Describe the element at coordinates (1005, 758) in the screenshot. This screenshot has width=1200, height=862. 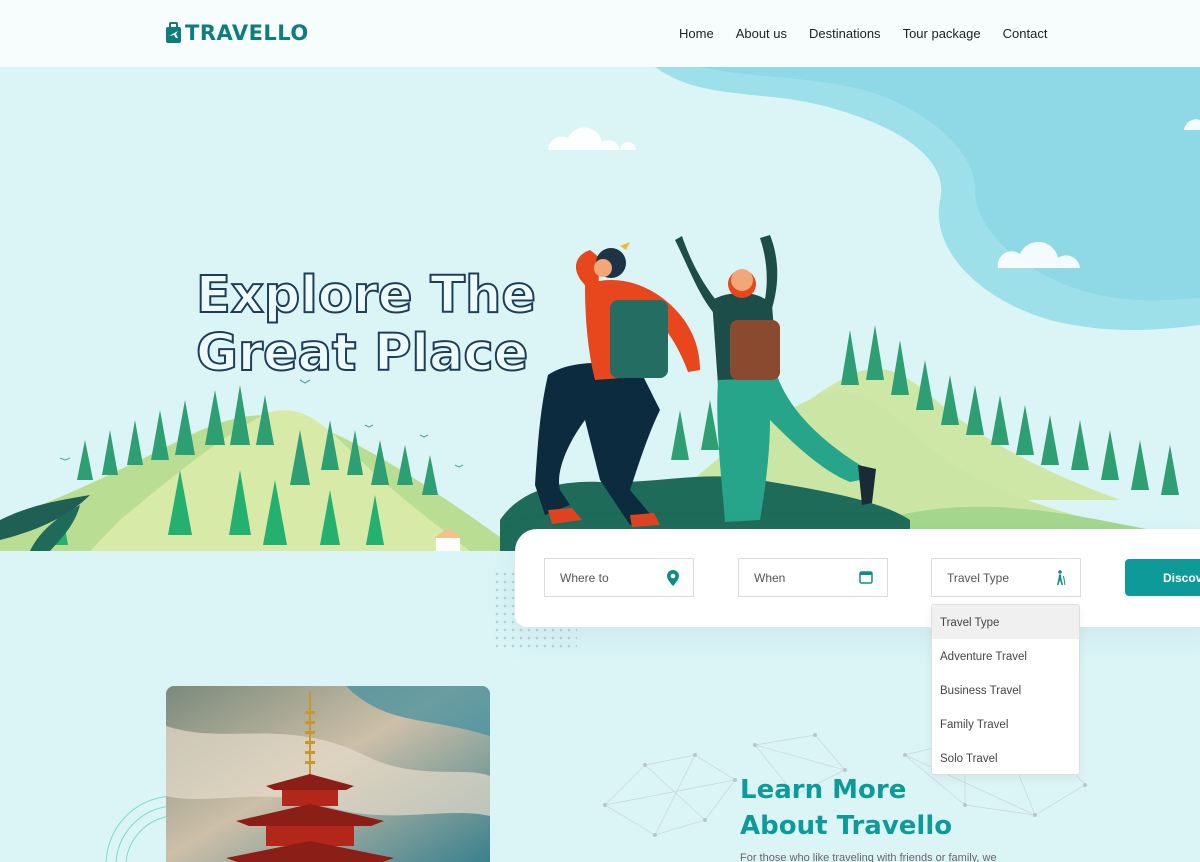
I see `dropdown-option-solo: Solo Travel` at that location.